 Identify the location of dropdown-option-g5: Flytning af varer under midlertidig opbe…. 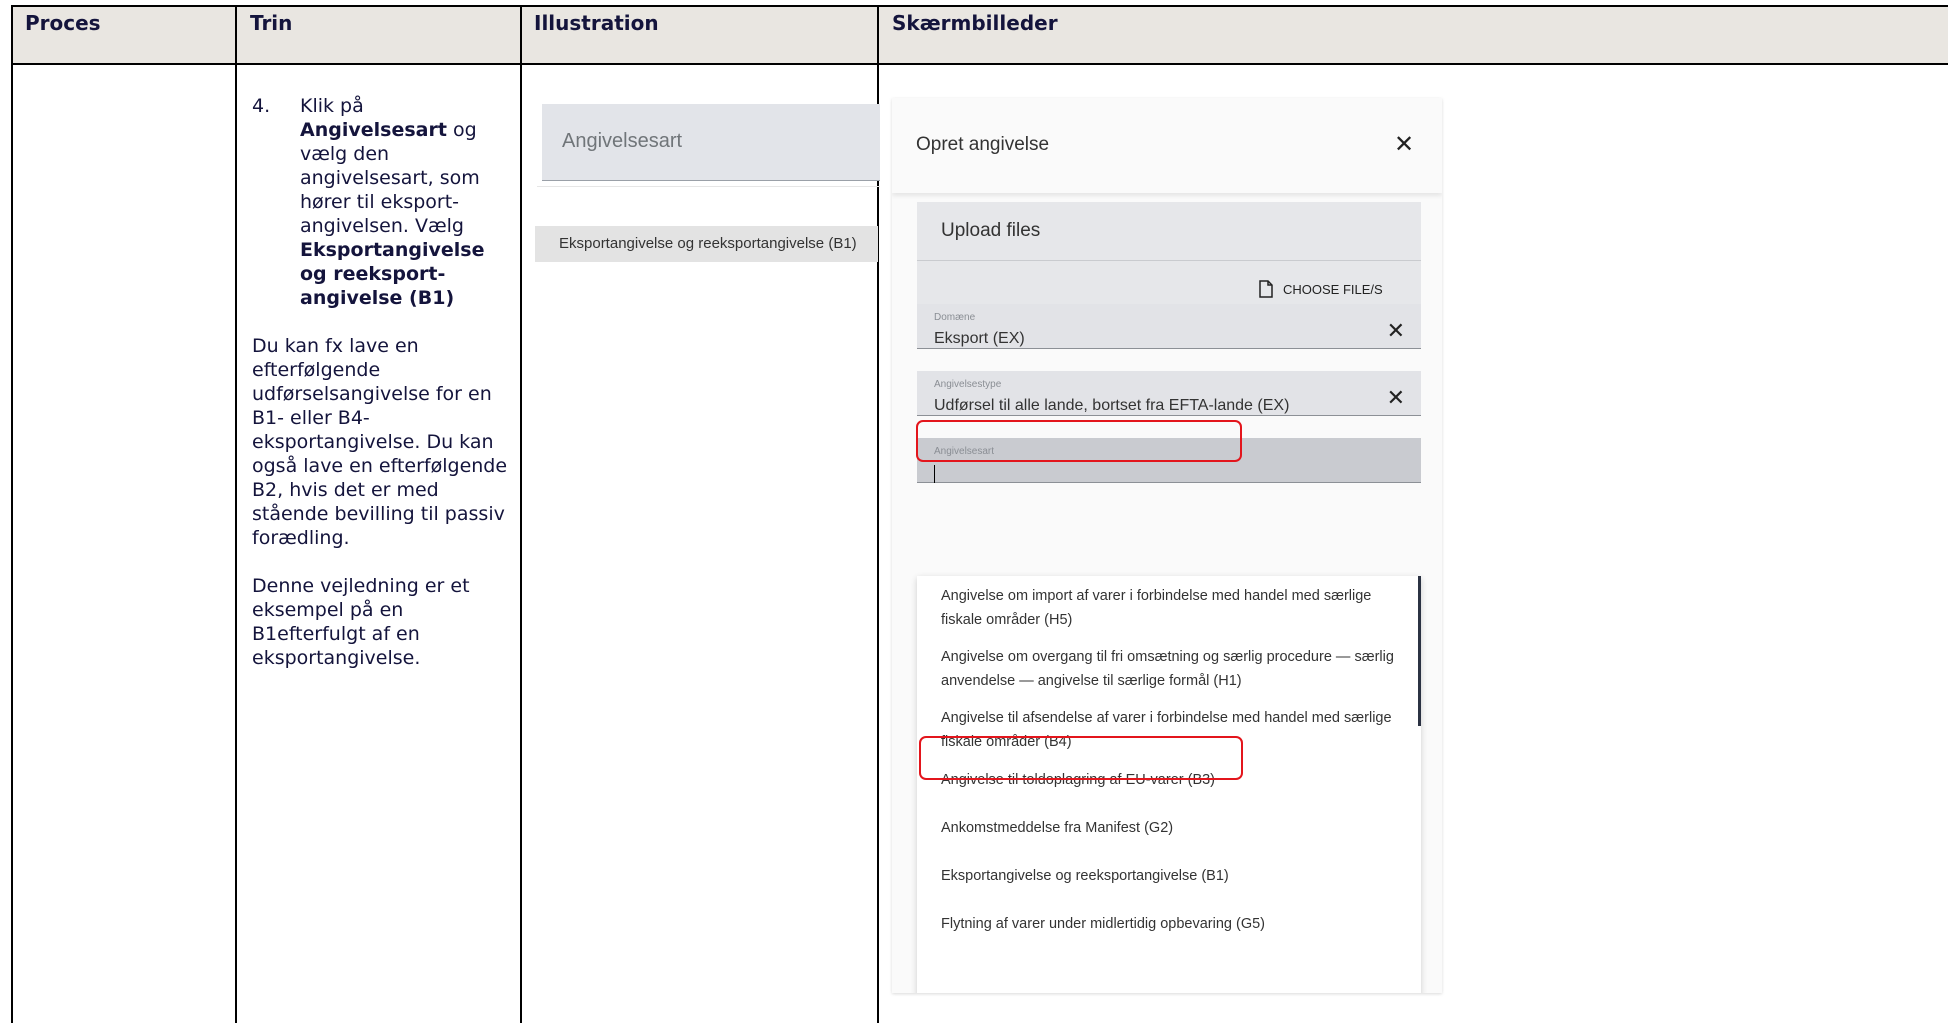
(1171, 924).